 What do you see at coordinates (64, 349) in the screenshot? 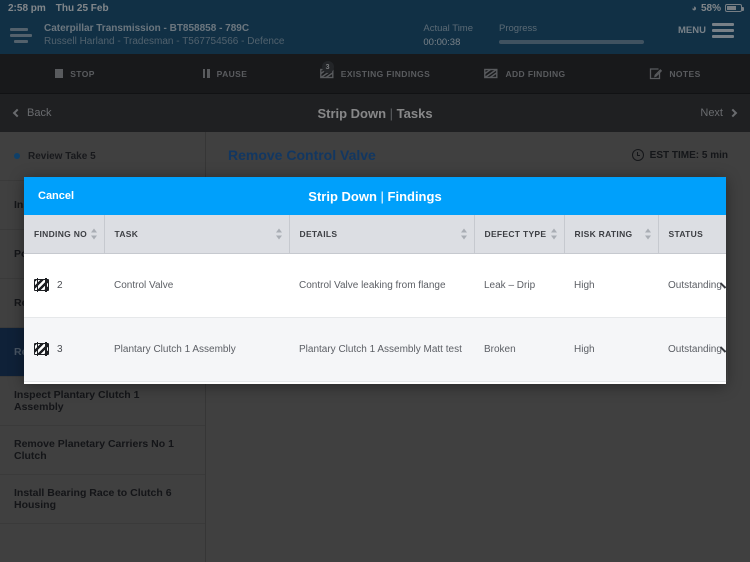
I see `cell-finding-no: 3` at bounding box center [64, 349].